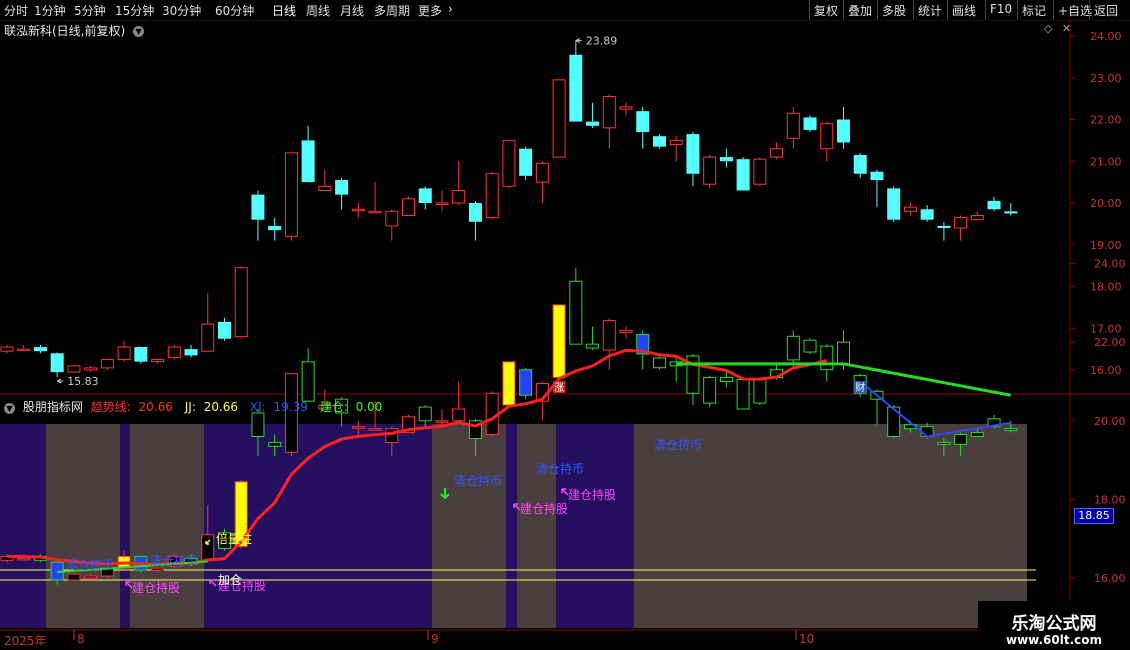 The height and width of the screenshot is (650, 1130). What do you see at coordinates (1110, 499) in the screenshot?
I see `ind-y-tick-3: 18.00` at bounding box center [1110, 499].